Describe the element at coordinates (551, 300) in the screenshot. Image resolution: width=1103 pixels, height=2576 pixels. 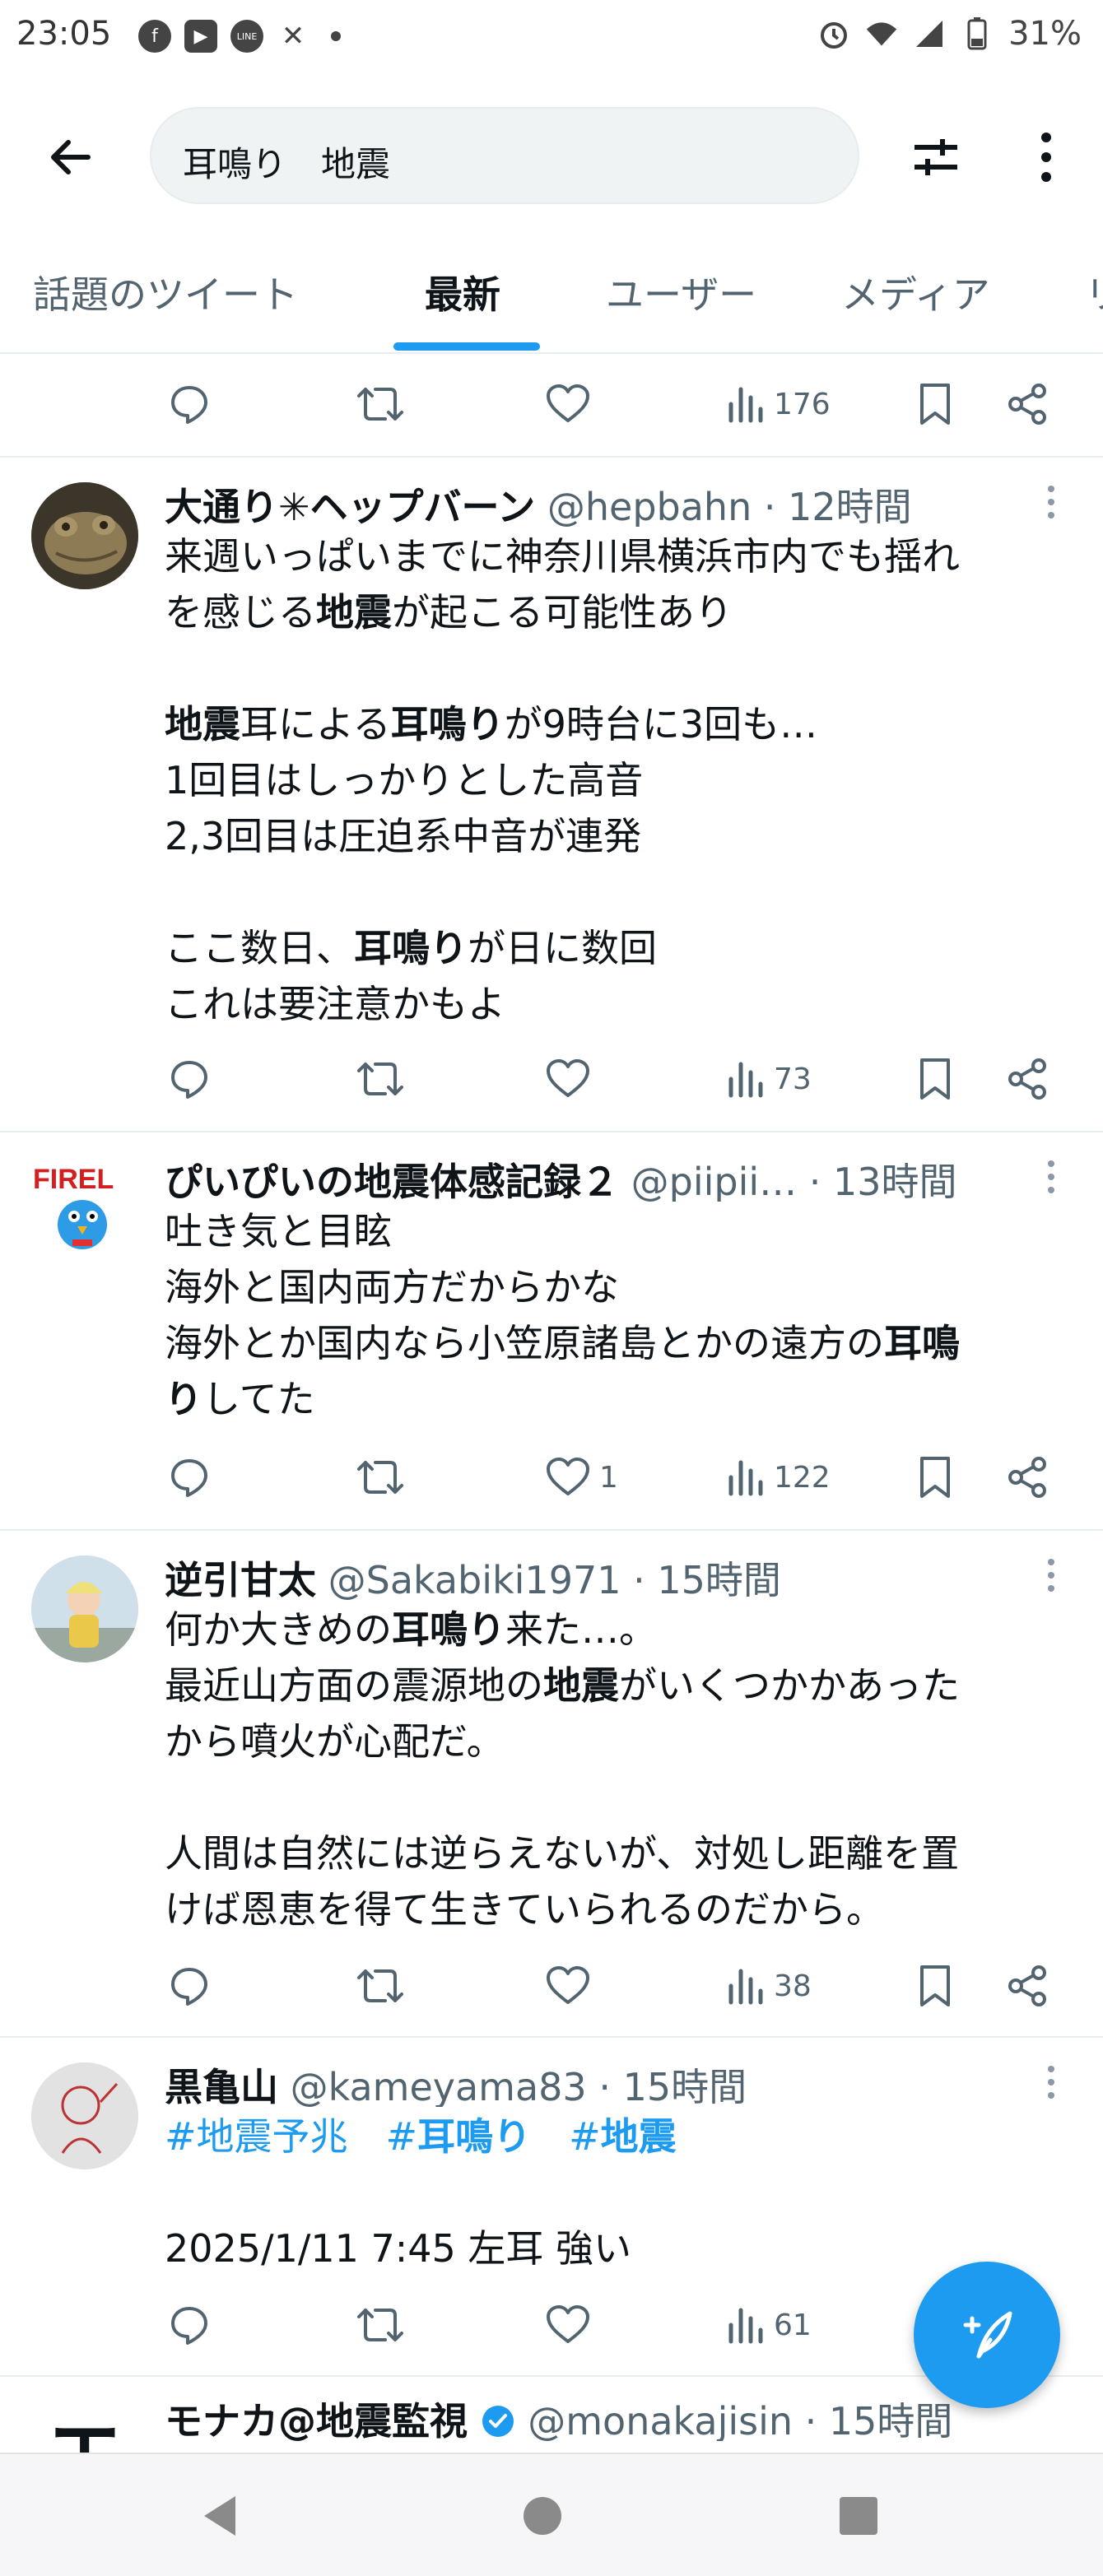
I see `search-tabs: 話題のツイート 最新 ユーザー メディア リ` at that location.